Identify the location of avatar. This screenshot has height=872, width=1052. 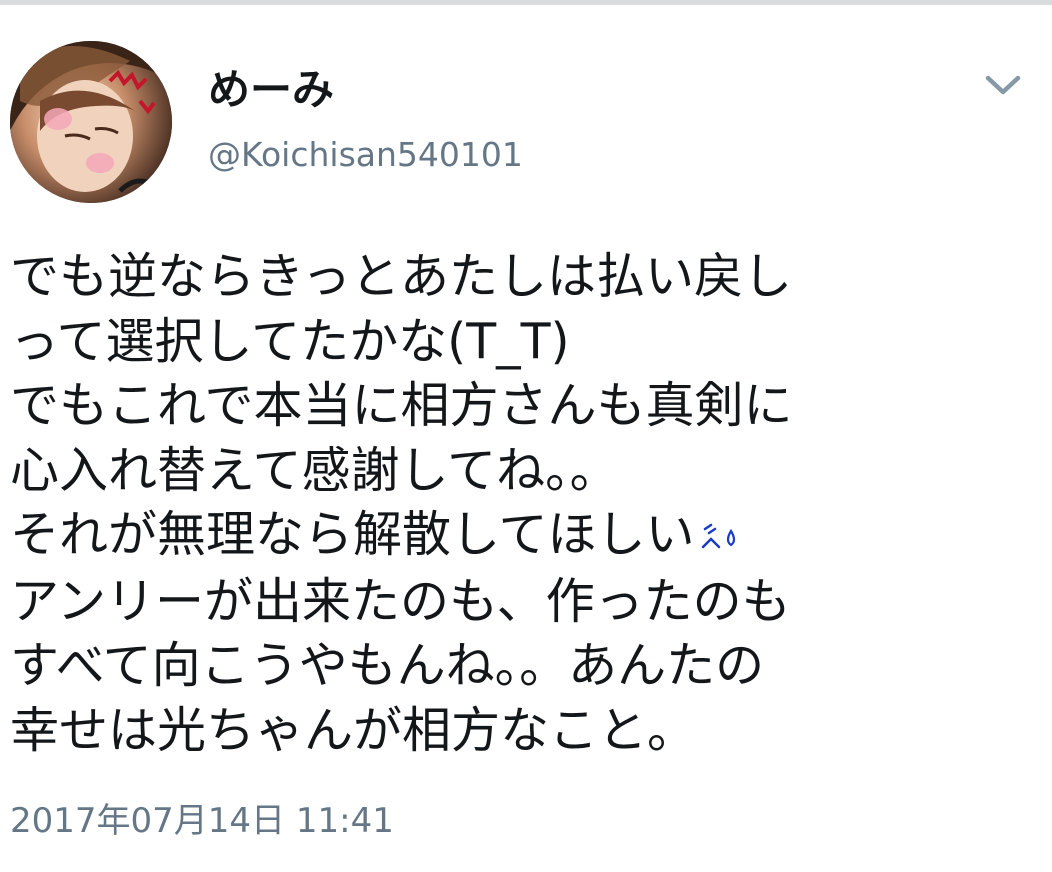
(91, 122).